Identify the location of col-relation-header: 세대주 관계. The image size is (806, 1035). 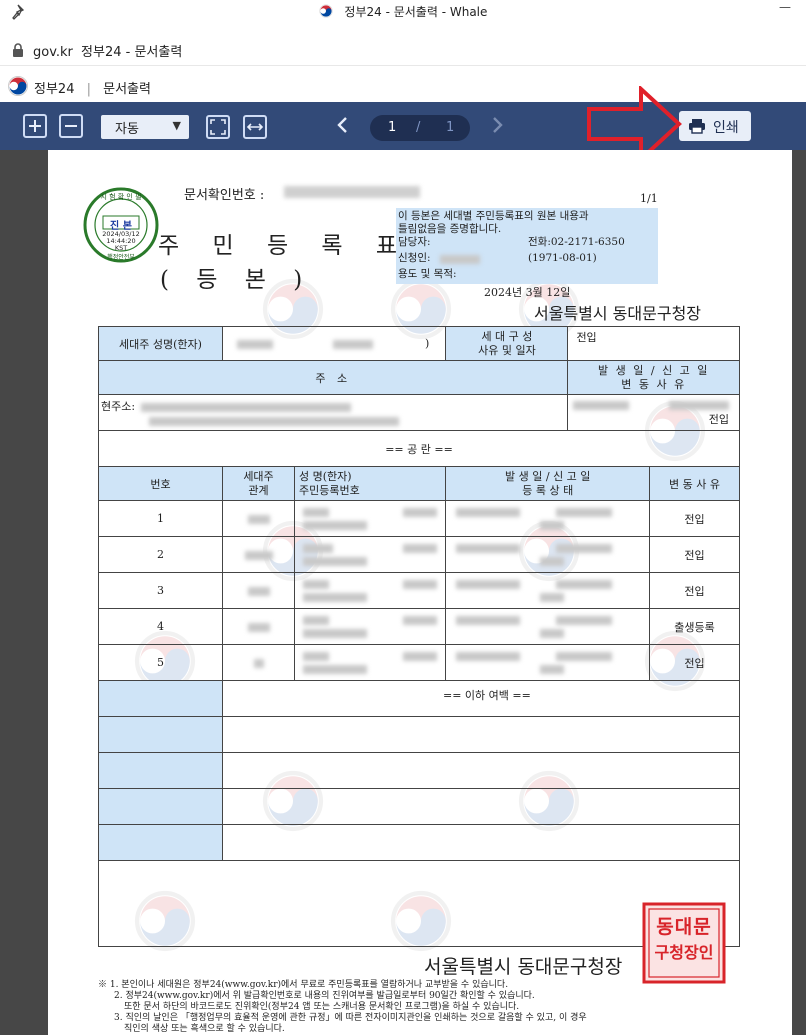
(258, 483).